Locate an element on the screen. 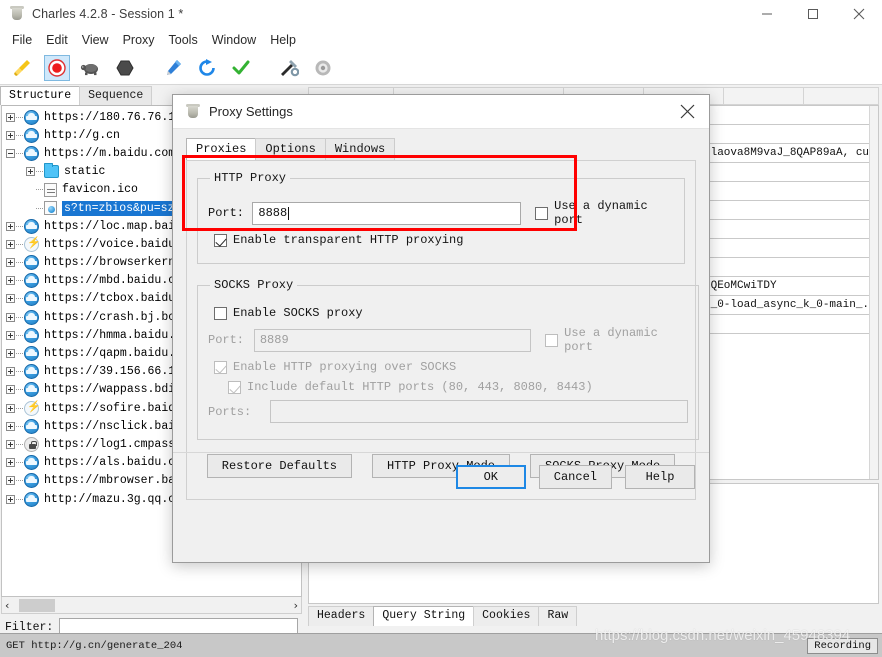 The height and width of the screenshot is (657, 882). globe-icon is located at coordinates (31, 335).